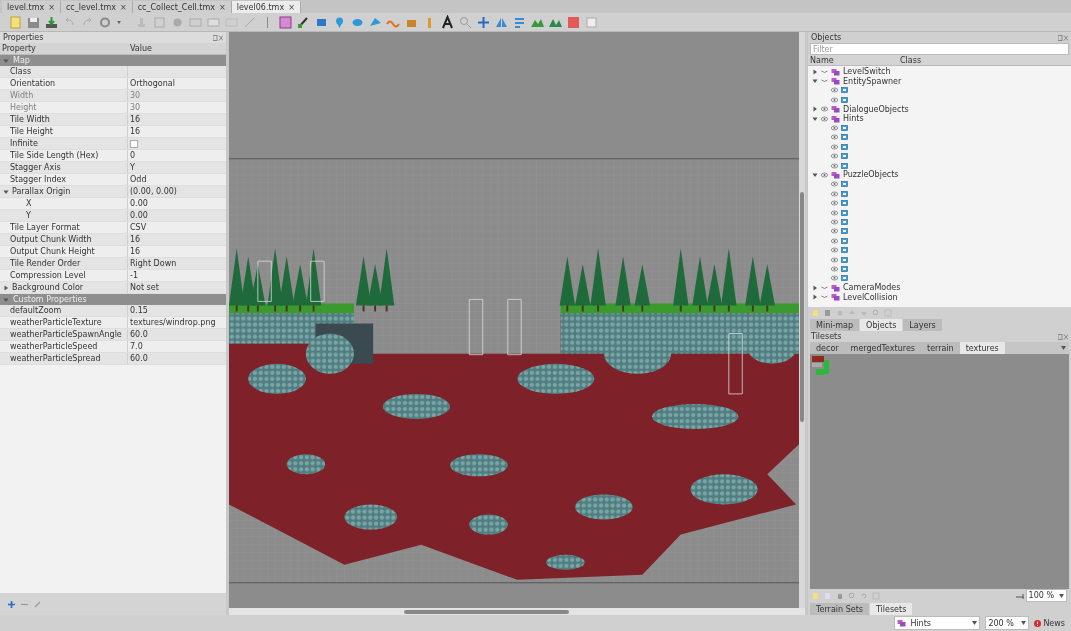 The width and height of the screenshot is (1071, 631). I want to click on layer-combo: Hints, so click(937, 623).